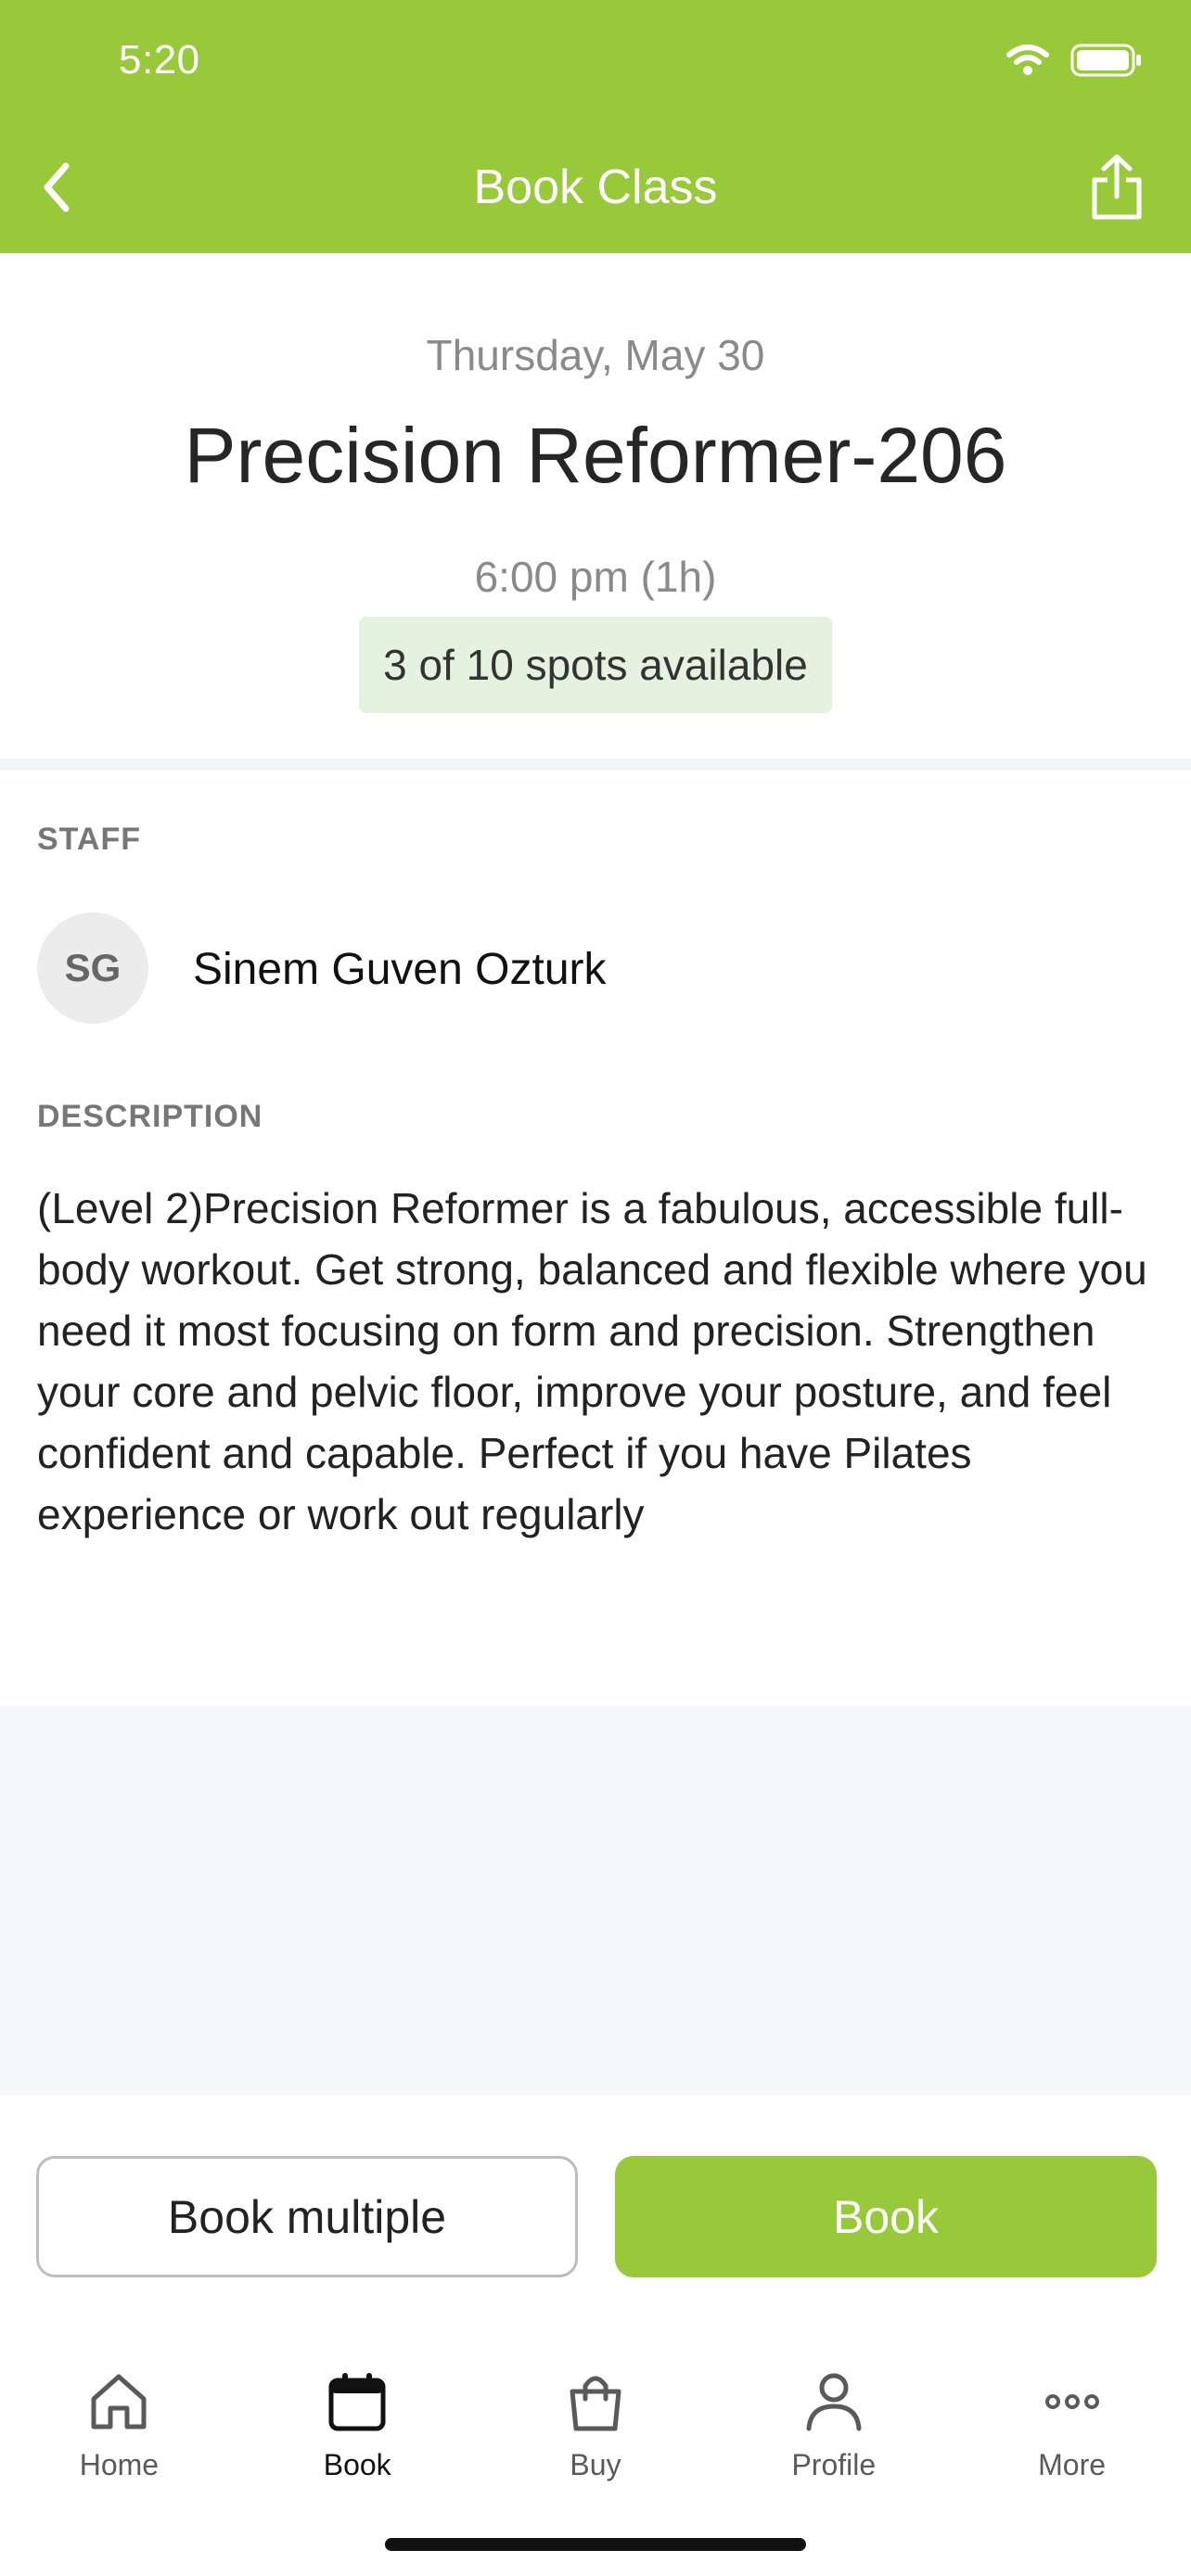 The width and height of the screenshot is (1191, 2576). I want to click on tab-buy: Buy, so click(596, 2420).